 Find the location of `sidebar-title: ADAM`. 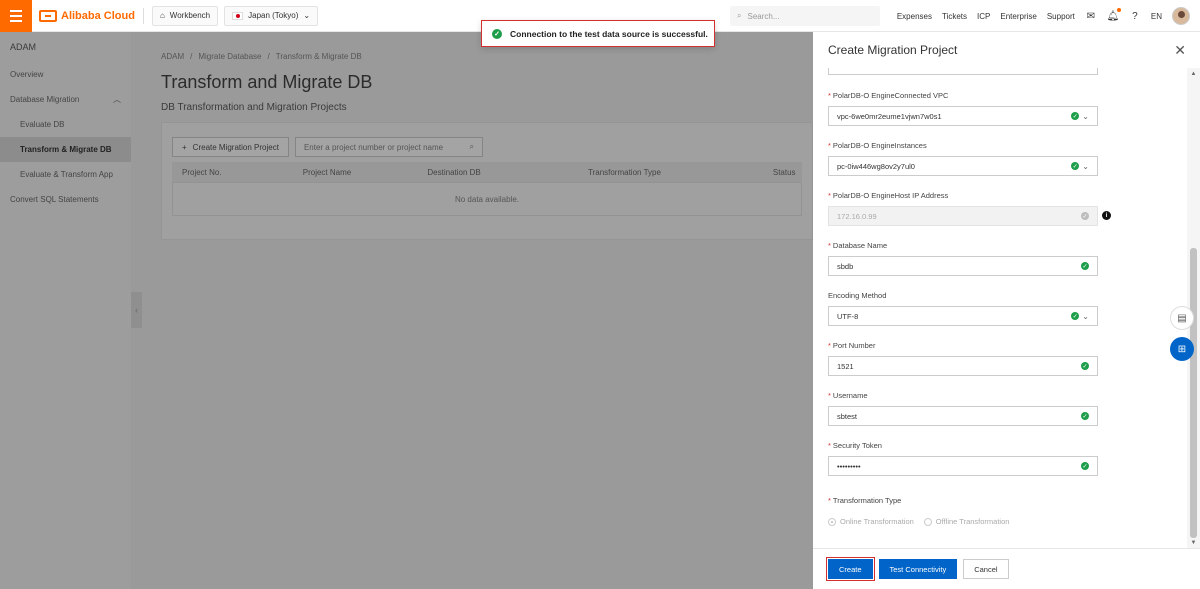

sidebar-title: ADAM is located at coordinates (23, 47).